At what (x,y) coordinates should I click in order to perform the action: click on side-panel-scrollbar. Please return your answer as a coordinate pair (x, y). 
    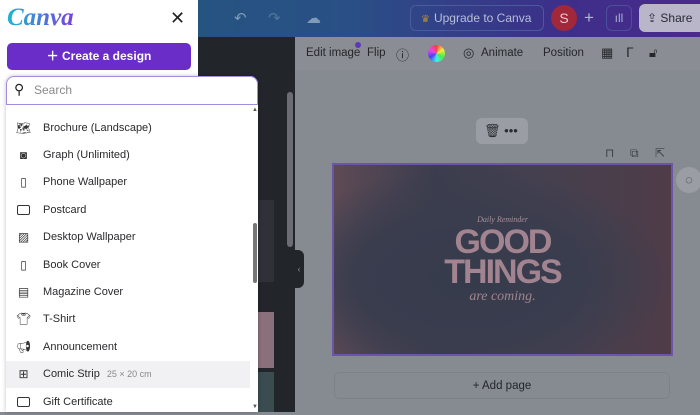
    Looking at the image, I should click on (290, 169).